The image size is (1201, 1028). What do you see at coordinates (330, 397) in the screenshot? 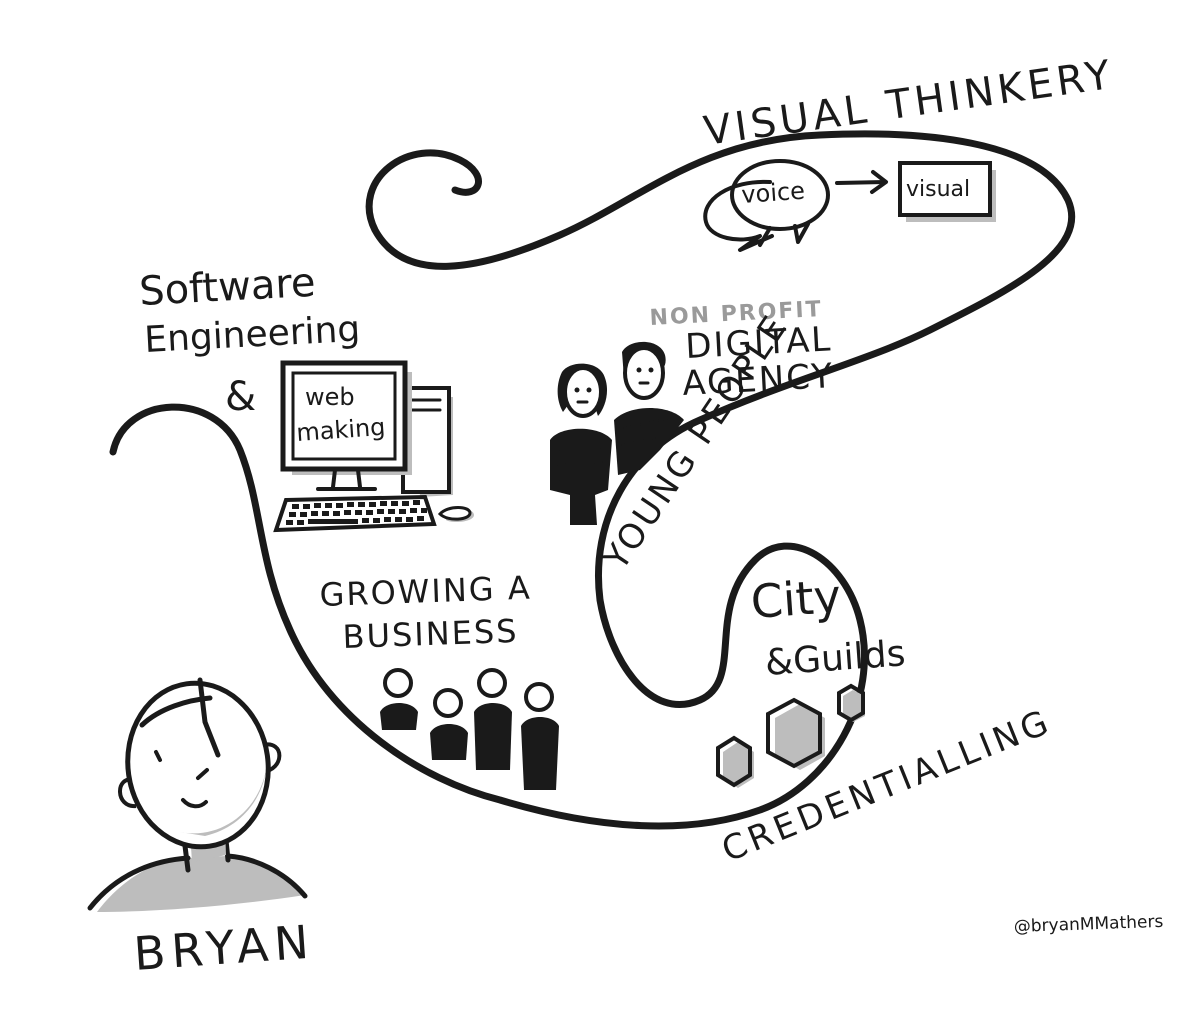
I see `web-label: web` at bounding box center [330, 397].